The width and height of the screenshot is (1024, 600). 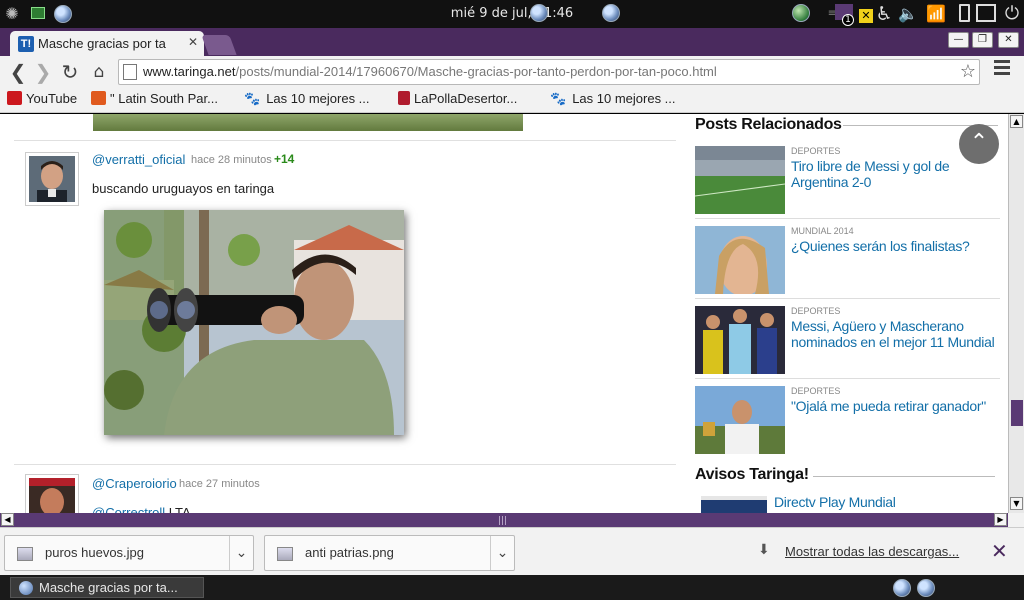 What do you see at coordinates (979, 142) in the screenshot?
I see `chevron-up-icon: ⌃` at bounding box center [979, 142].